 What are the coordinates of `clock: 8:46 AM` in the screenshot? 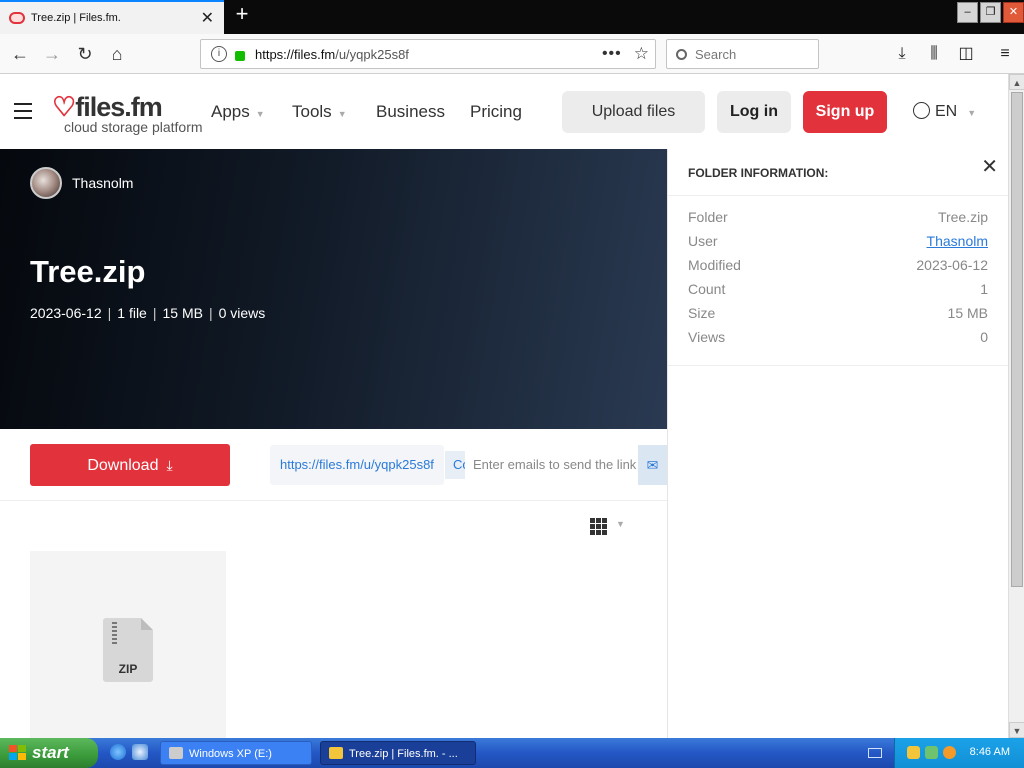 It's located at (989, 752).